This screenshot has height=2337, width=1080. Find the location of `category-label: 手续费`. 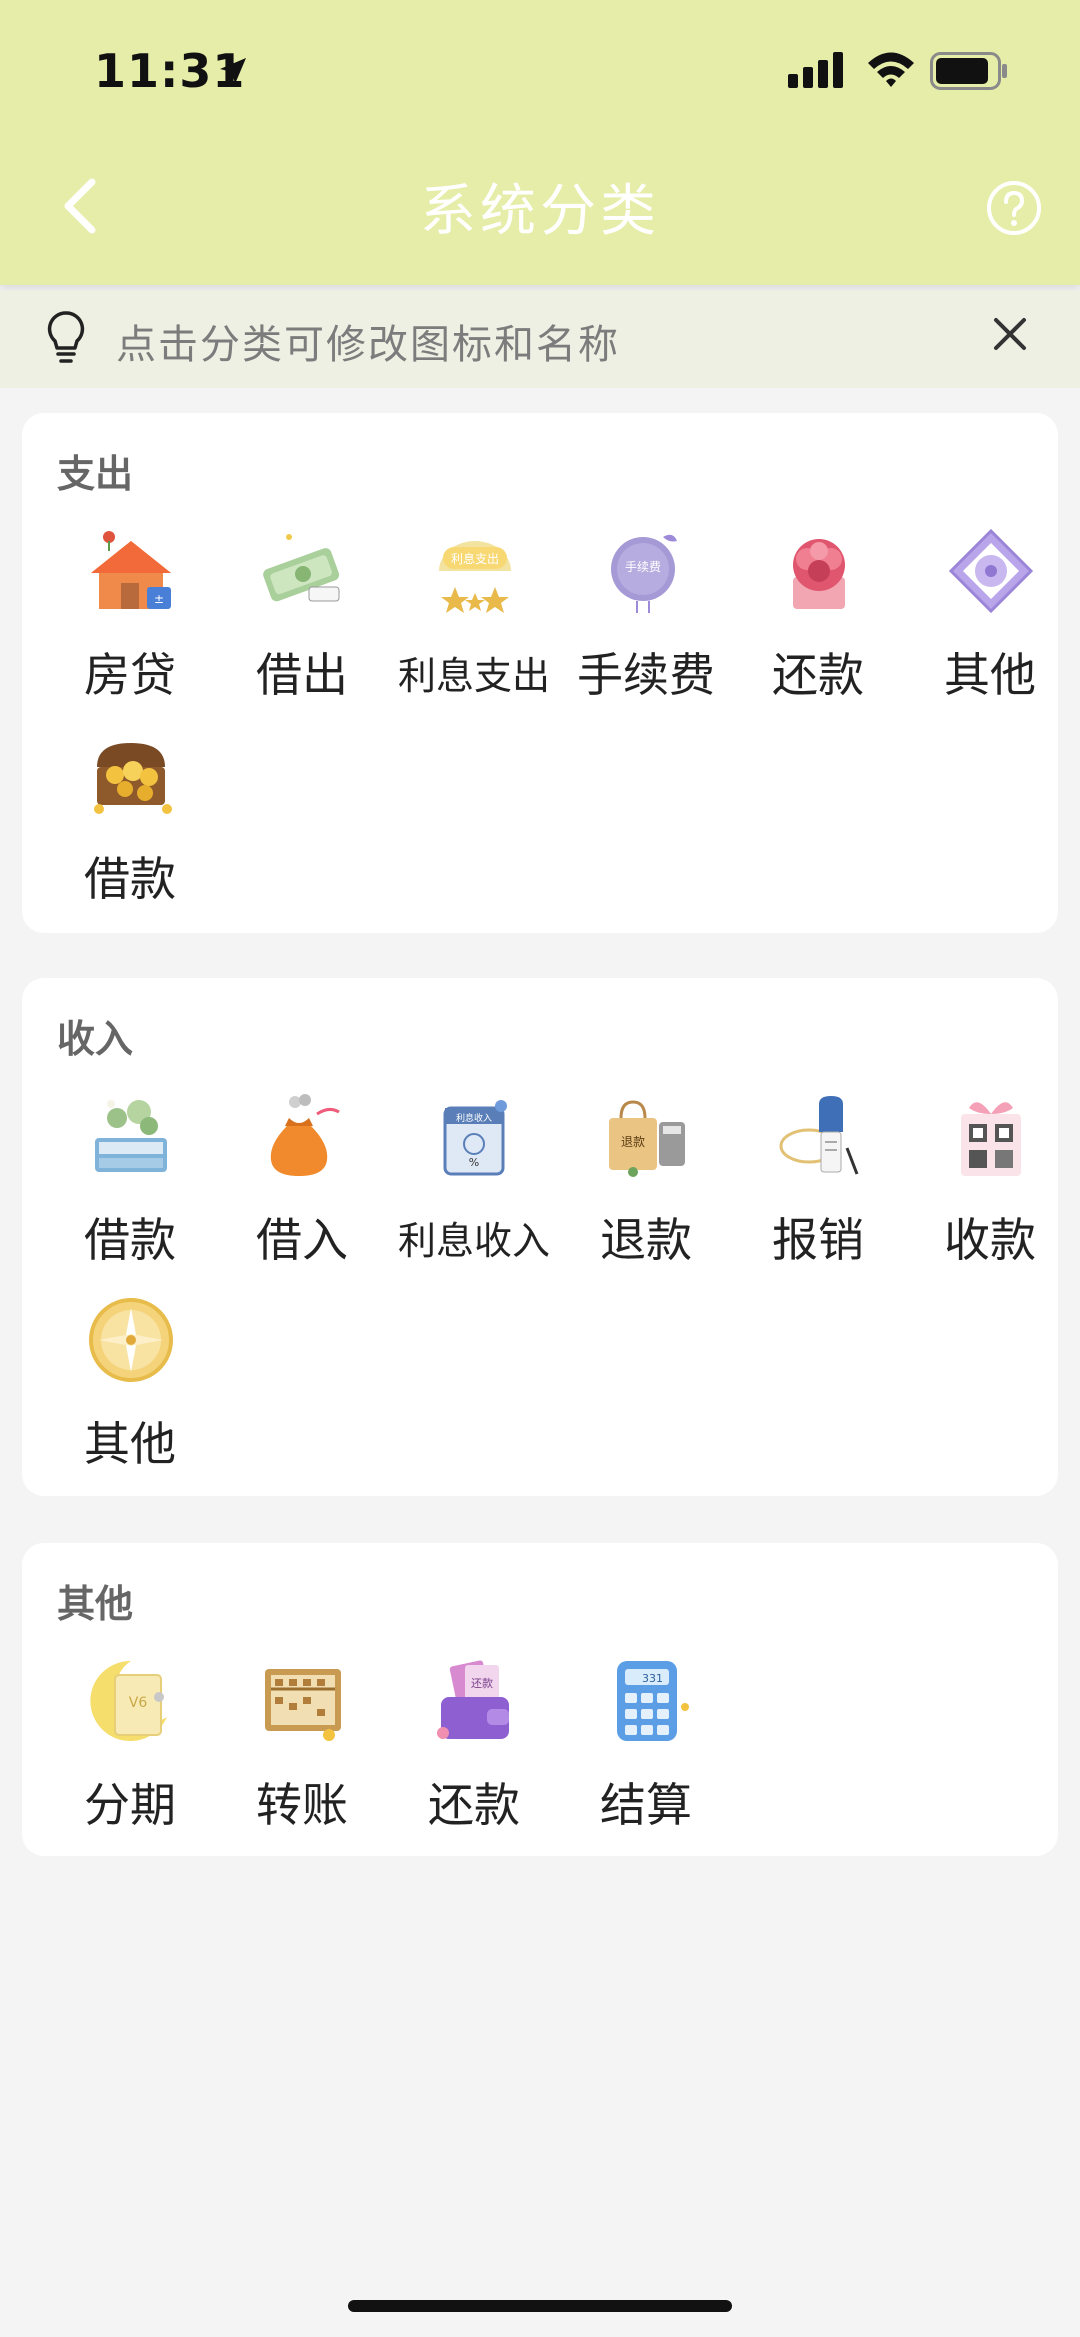

category-label: 手续费 is located at coordinates (646, 675).